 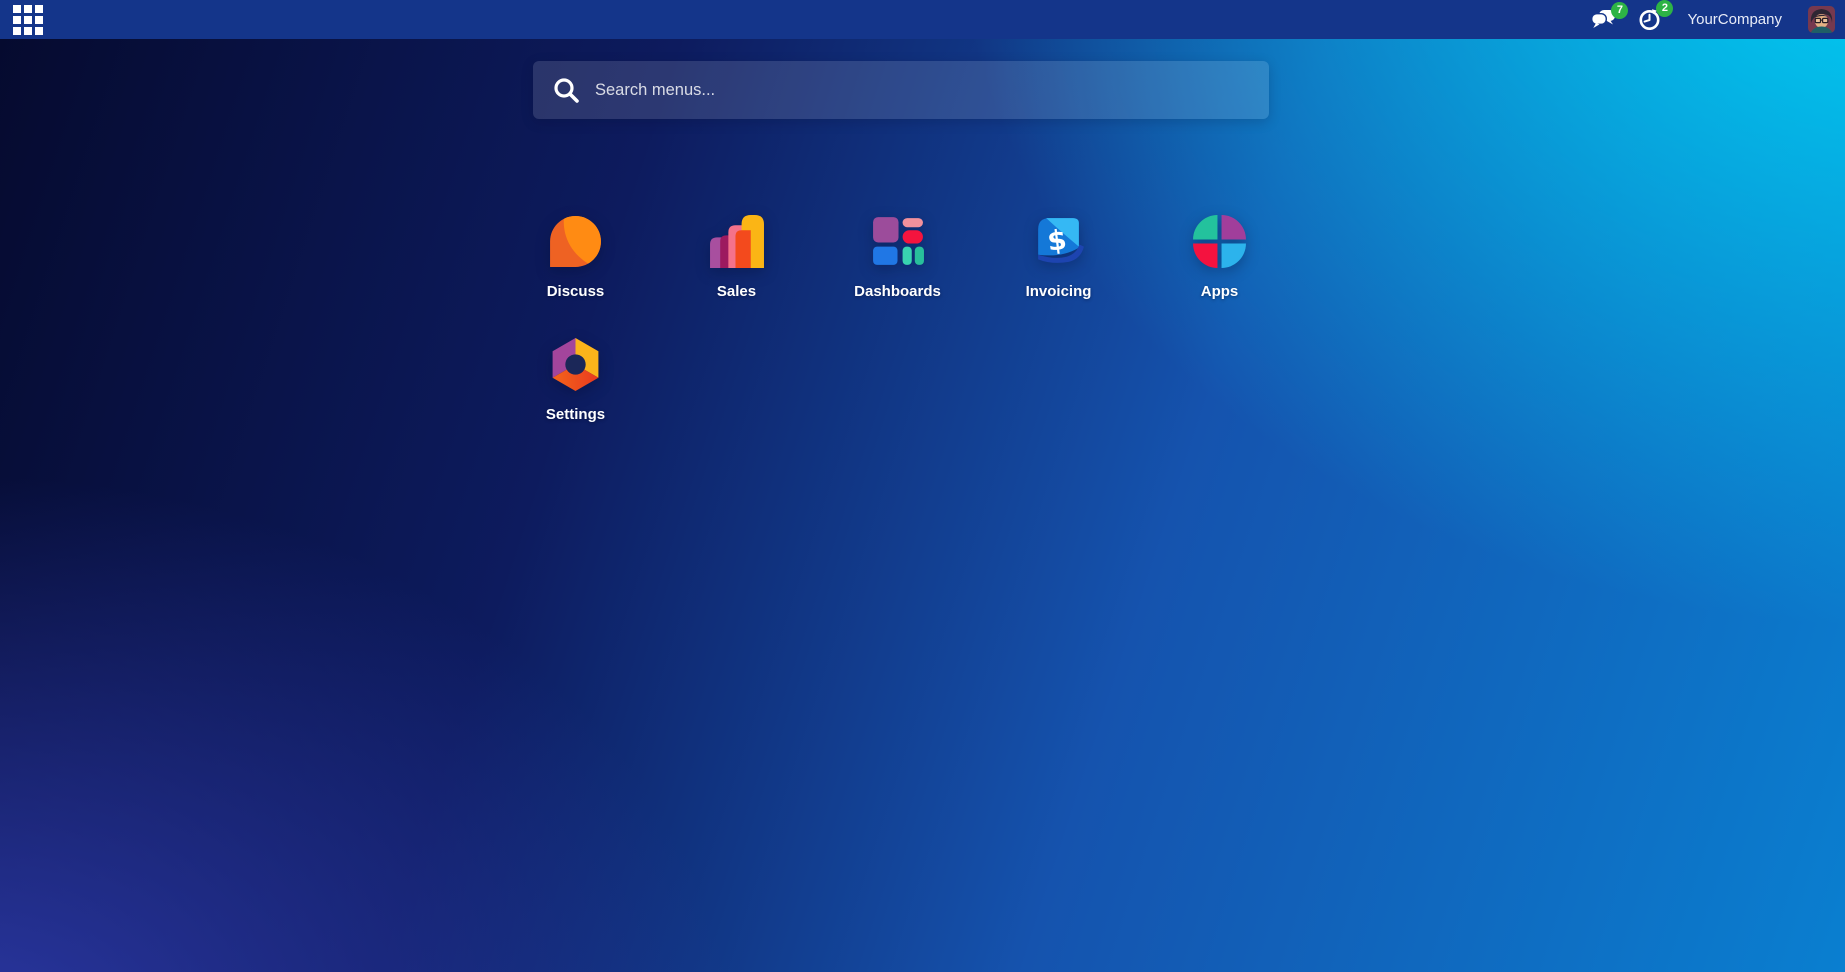 What do you see at coordinates (897, 274) in the screenshot?
I see `app-tile-dashboards: Dashboards` at bounding box center [897, 274].